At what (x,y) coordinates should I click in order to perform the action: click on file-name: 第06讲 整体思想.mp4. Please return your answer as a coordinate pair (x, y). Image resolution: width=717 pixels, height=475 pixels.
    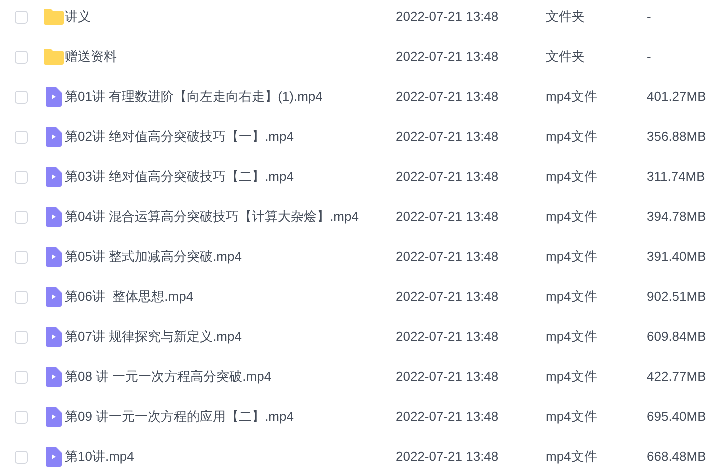
    Looking at the image, I should click on (129, 296).